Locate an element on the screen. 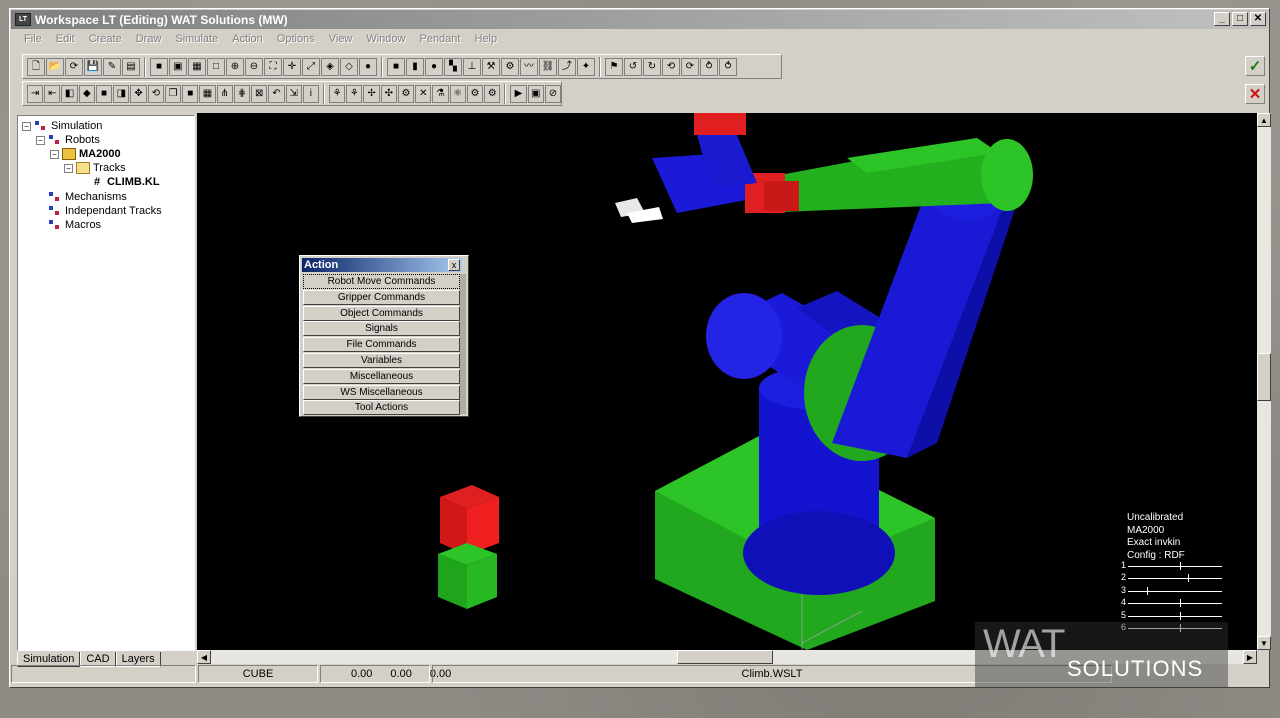  scroll-right-icon: ▶ is located at coordinates (1250, 657).